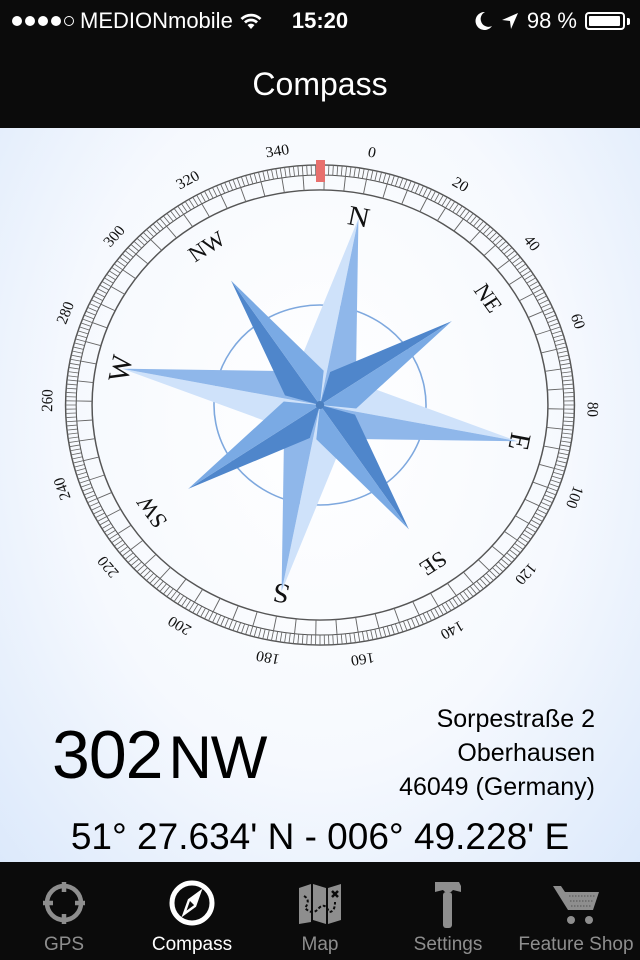 The image size is (640, 960). What do you see at coordinates (592, 410) in the screenshot?
I see `degree-label: 80` at bounding box center [592, 410].